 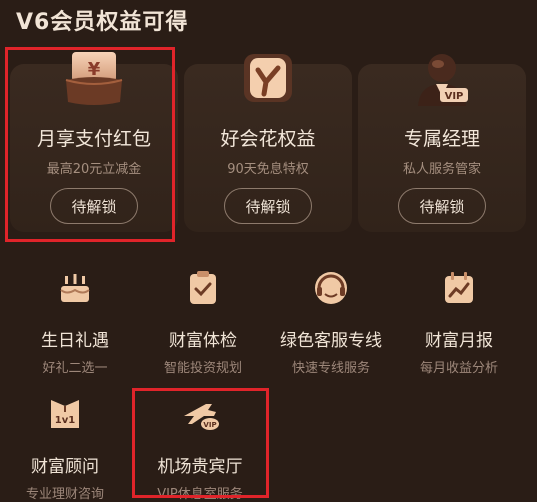 I want to click on card-haohuihua: 好会花权益 90天免息特权 待解锁, so click(x=268, y=143).